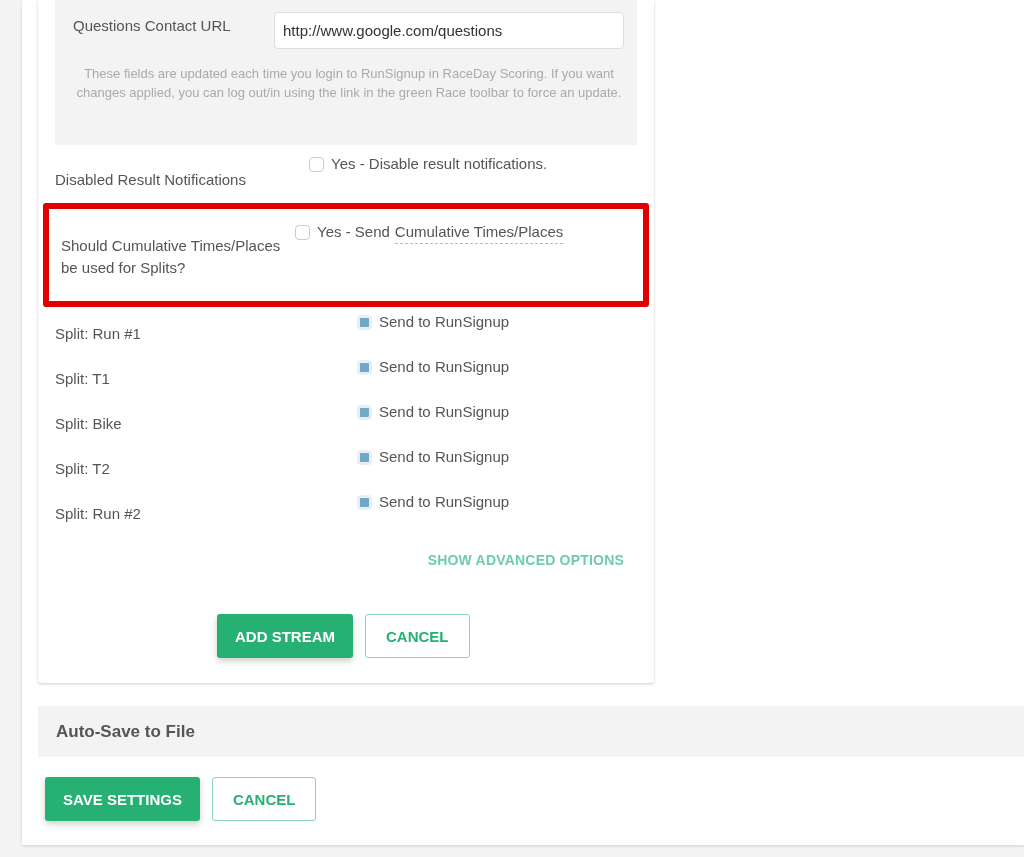 The height and width of the screenshot is (857, 1024). Describe the element at coordinates (349, 83) in the screenshot. I see `info-note: These fields are updated each time you login to RunSignup in RaceDay Scoring. If you want changes applied, you can log out/in using the link in the green Race toolbar to force an update.` at that location.